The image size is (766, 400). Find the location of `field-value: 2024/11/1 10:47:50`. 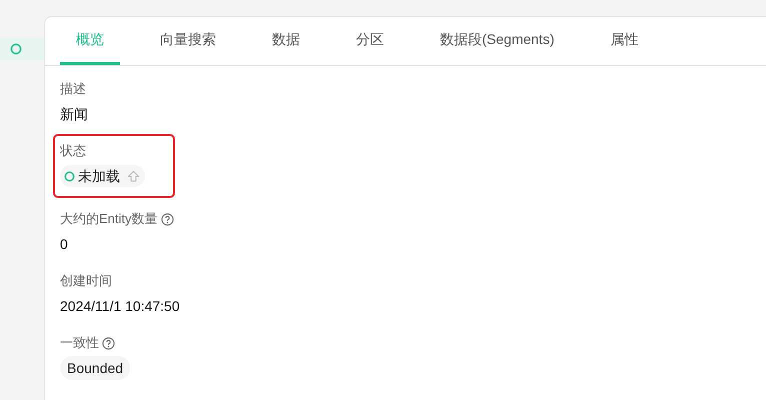

field-value: 2024/11/1 10:47:50 is located at coordinates (120, 306).